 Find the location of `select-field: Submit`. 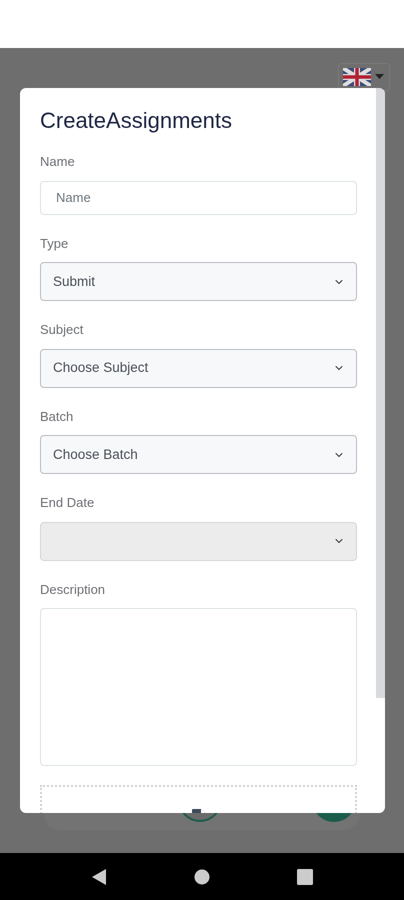

select-field: Submit is located at coordinates (198, 282).